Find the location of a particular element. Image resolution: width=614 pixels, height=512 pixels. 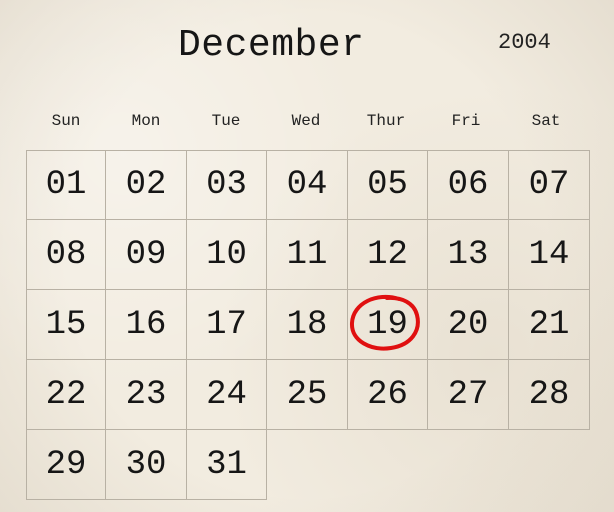

day-cell-25: 25 is located at coordinates (307, 395).